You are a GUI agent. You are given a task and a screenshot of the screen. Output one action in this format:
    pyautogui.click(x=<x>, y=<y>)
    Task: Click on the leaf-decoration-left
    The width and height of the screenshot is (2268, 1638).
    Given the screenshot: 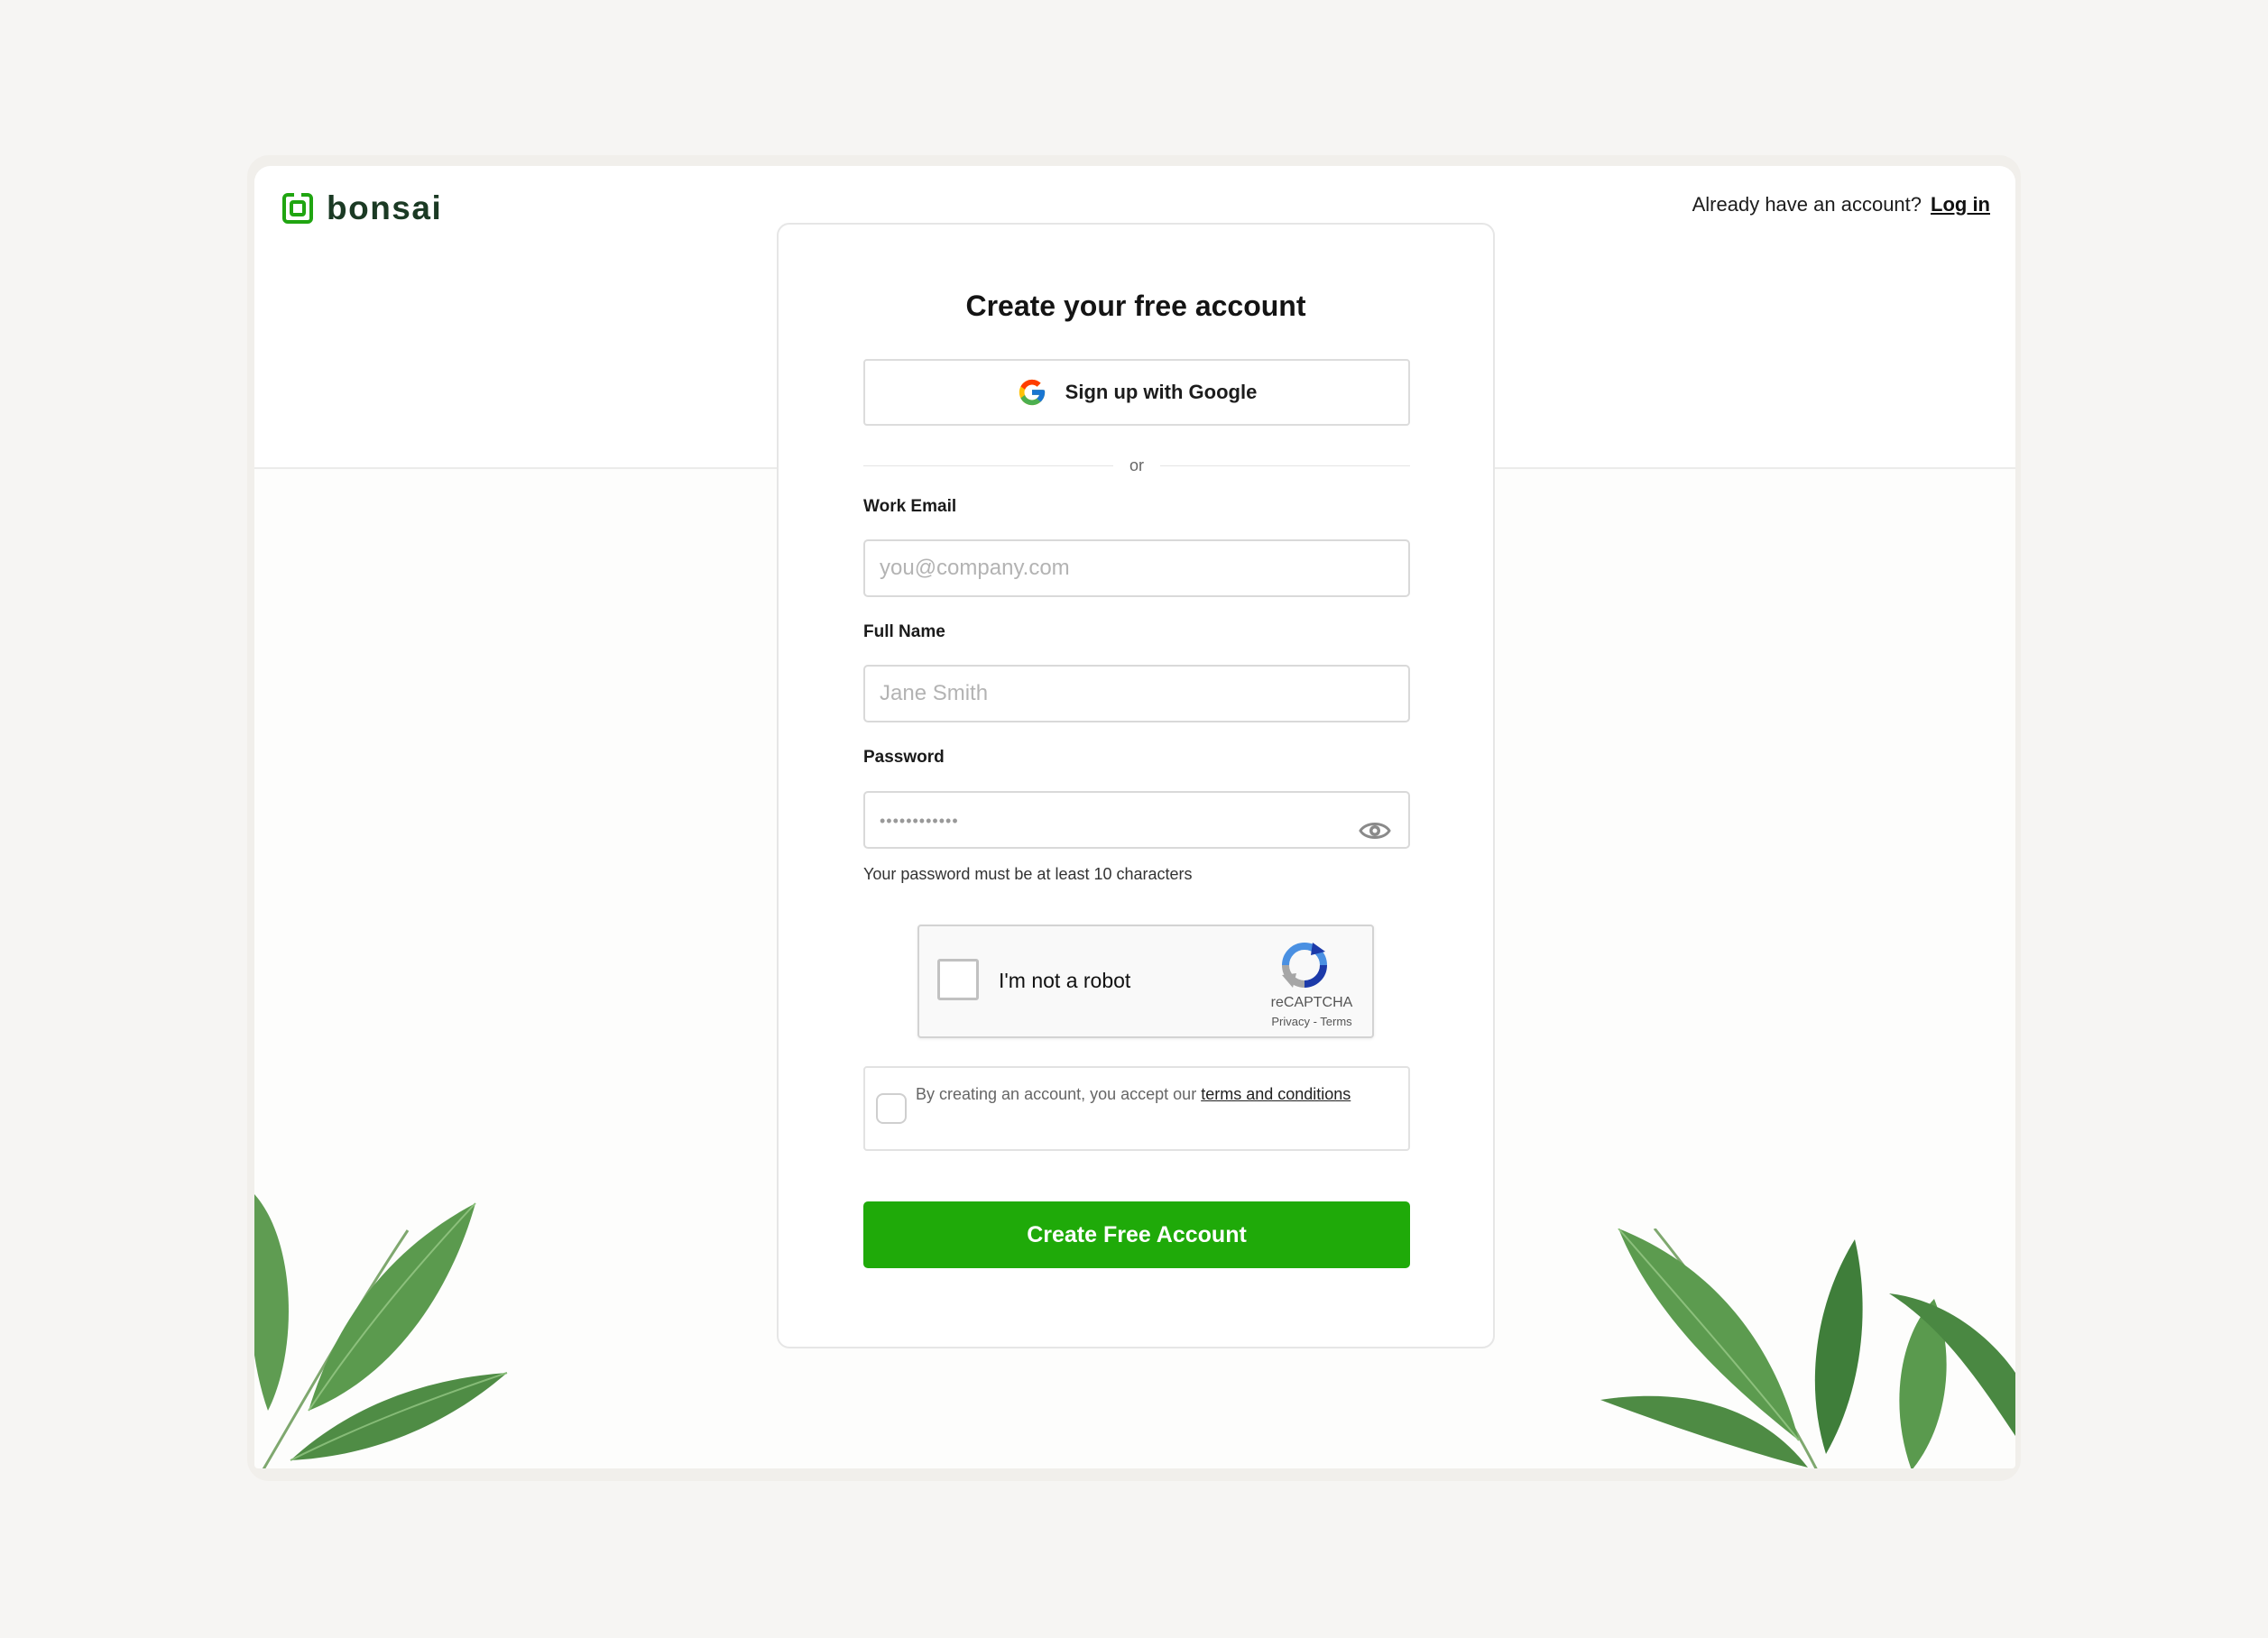 What is the action you would take?
    pyautogui.click(x=381, y=1331)
    